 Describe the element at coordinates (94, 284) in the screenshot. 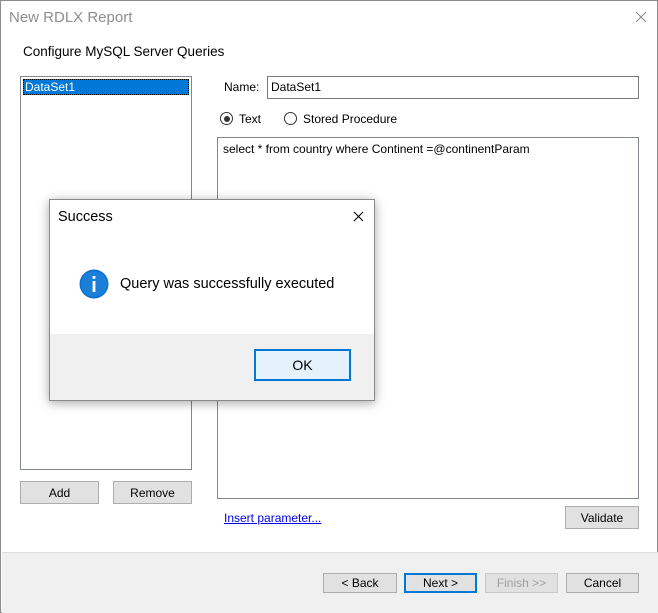

I see `info-icon` at that location.